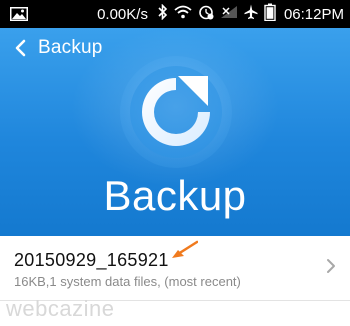  What do you see at coordinates (122, 14) in the screenshot?
I see `network-speed: 0.00K/s` at bounding box center [122, 14].